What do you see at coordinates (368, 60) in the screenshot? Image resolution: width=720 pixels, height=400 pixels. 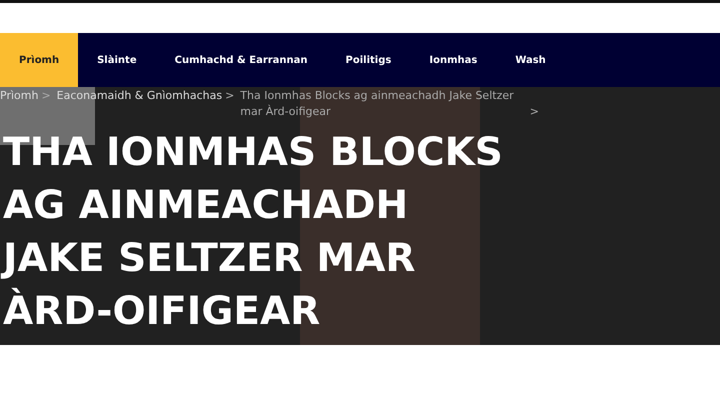 I see `nav-tab: Poilitigs` at bounding box center [368, 60].